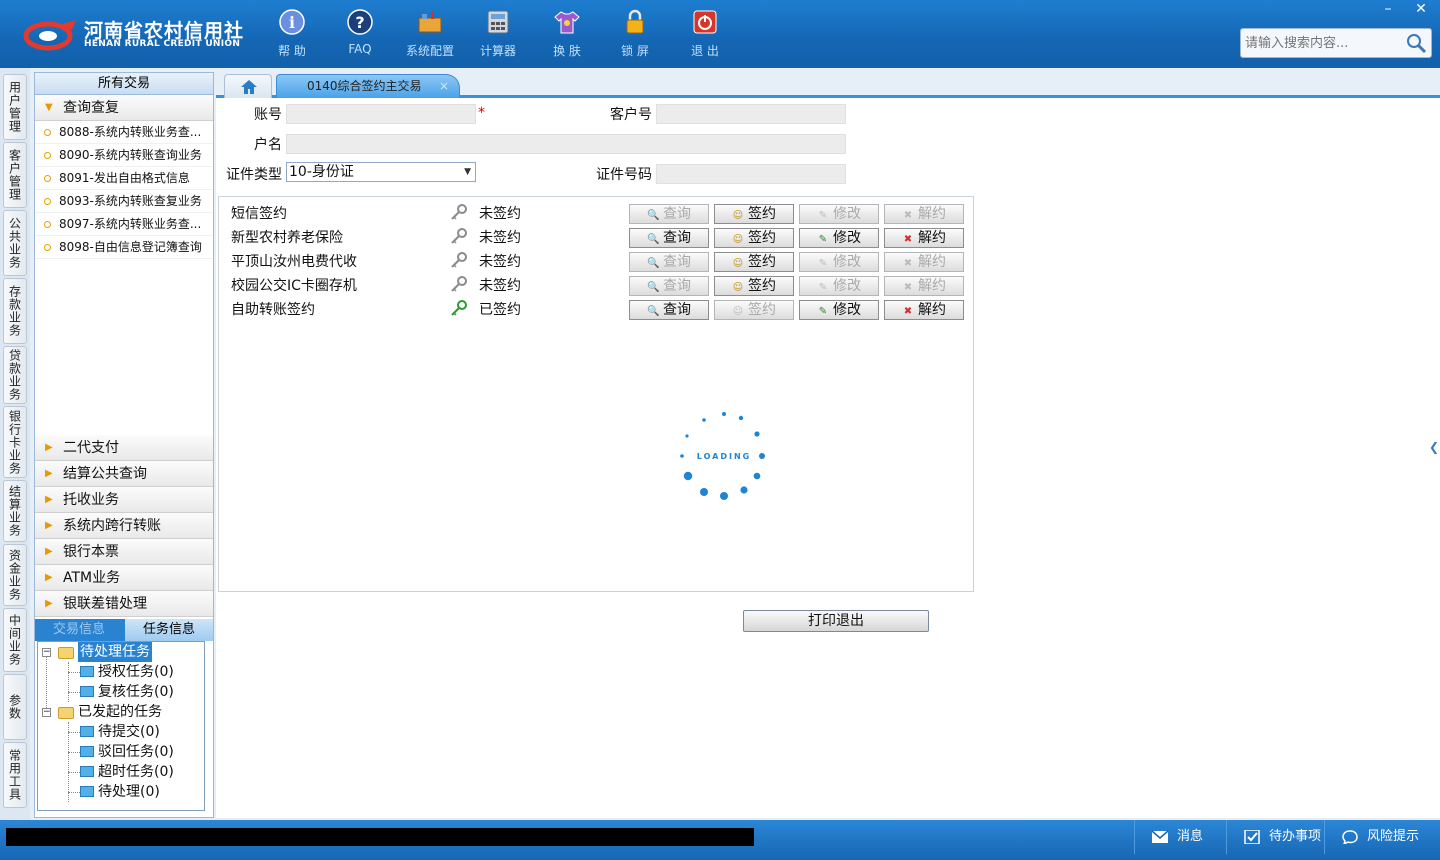 This screenshot has width=1440, height=860. Describe the element at coordinates (381, 114) in the screenshot. I see `account-field` at that location.